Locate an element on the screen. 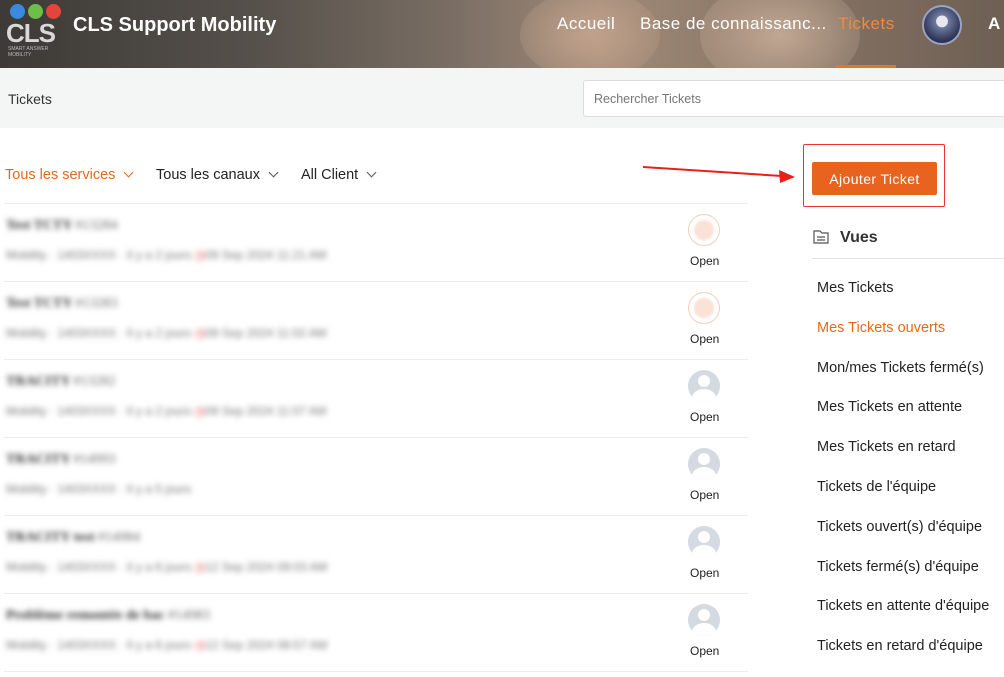  filter-services-dropdown: Tous les services is located at coordinates (69, 175).